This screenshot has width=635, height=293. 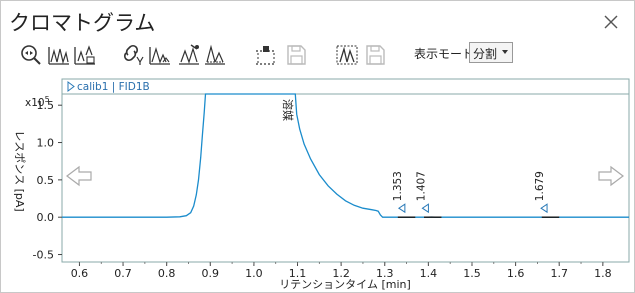 What do you see at coordinates (345, 284) in the screenshot?
I see `x-axis-label: リテンションタイム [min]` at bounding box center [345, 284].